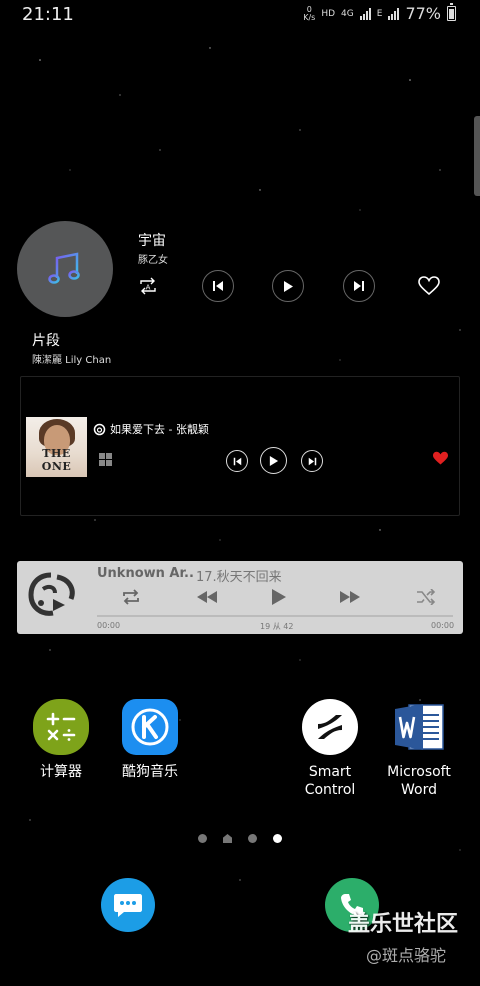 The height and width of the screenshot is (986, 480). I want to click on status-bar: 21:11 0 K/s HD 4G E 77%, so click(240, 15).